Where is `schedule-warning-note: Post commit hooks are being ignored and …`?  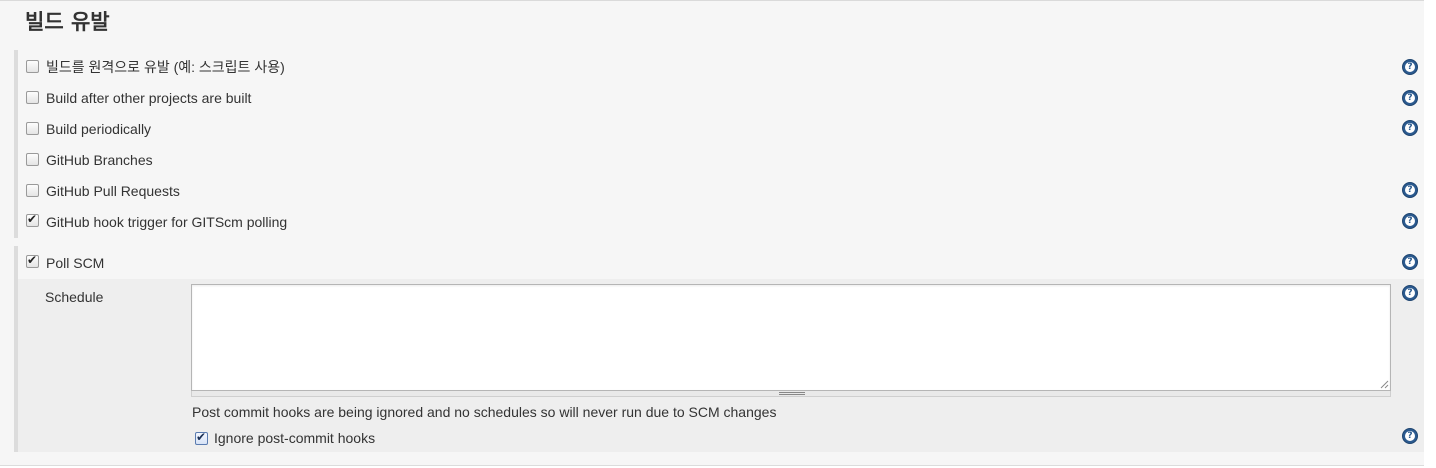
schedule-warning-note: Post commit hooks are being ignored and … is located at coordinates (484, 412).